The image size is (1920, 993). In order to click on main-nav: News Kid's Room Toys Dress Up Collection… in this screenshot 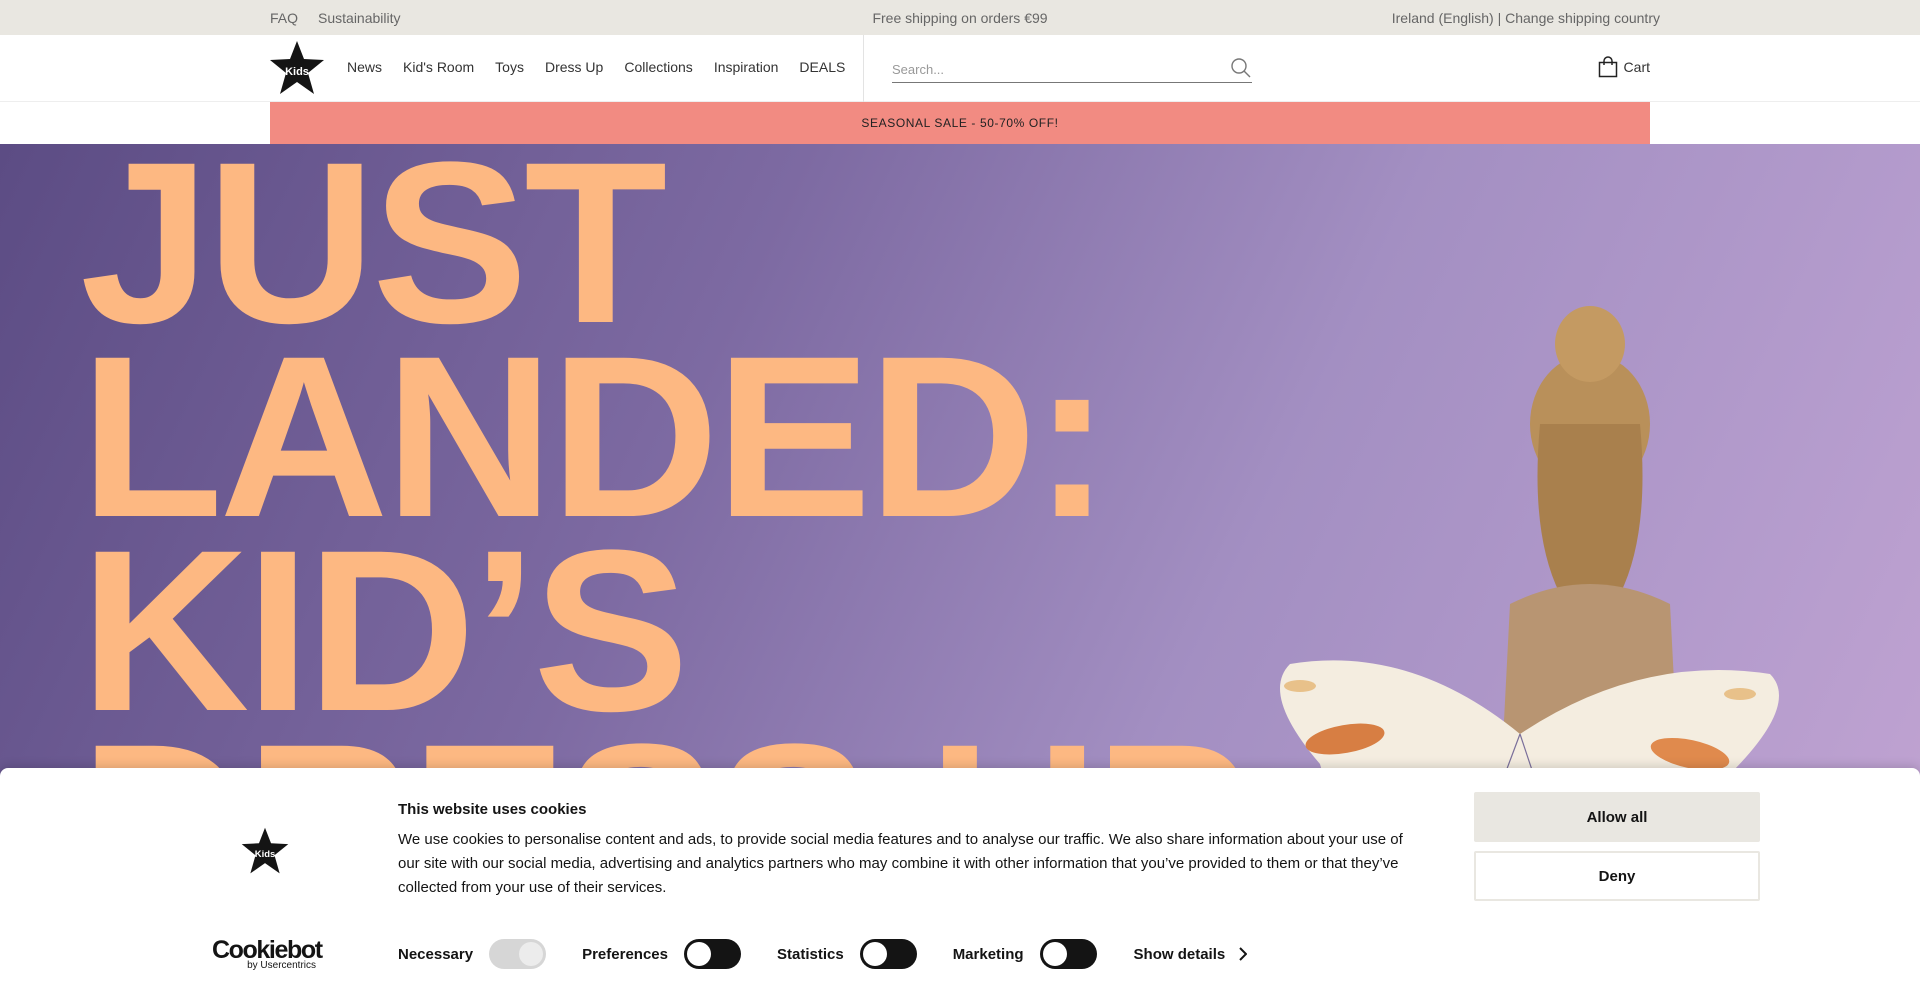, I will do `click(596, 67)`.